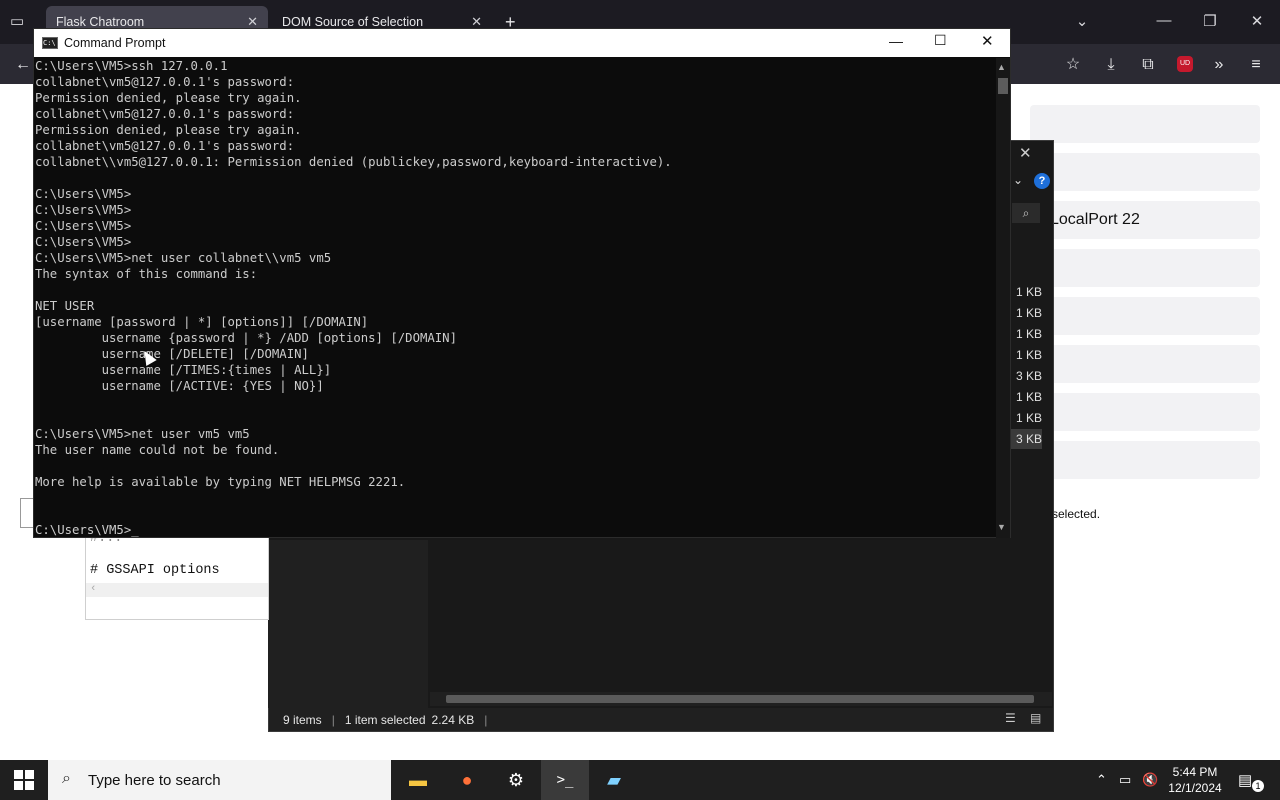 Image resolution: width=1280 pixels, height=800 pixels. Describe the element at coordinates (87, 530) in the screenshot. I see `console-line: C:\Users\VM5>_` at that location.